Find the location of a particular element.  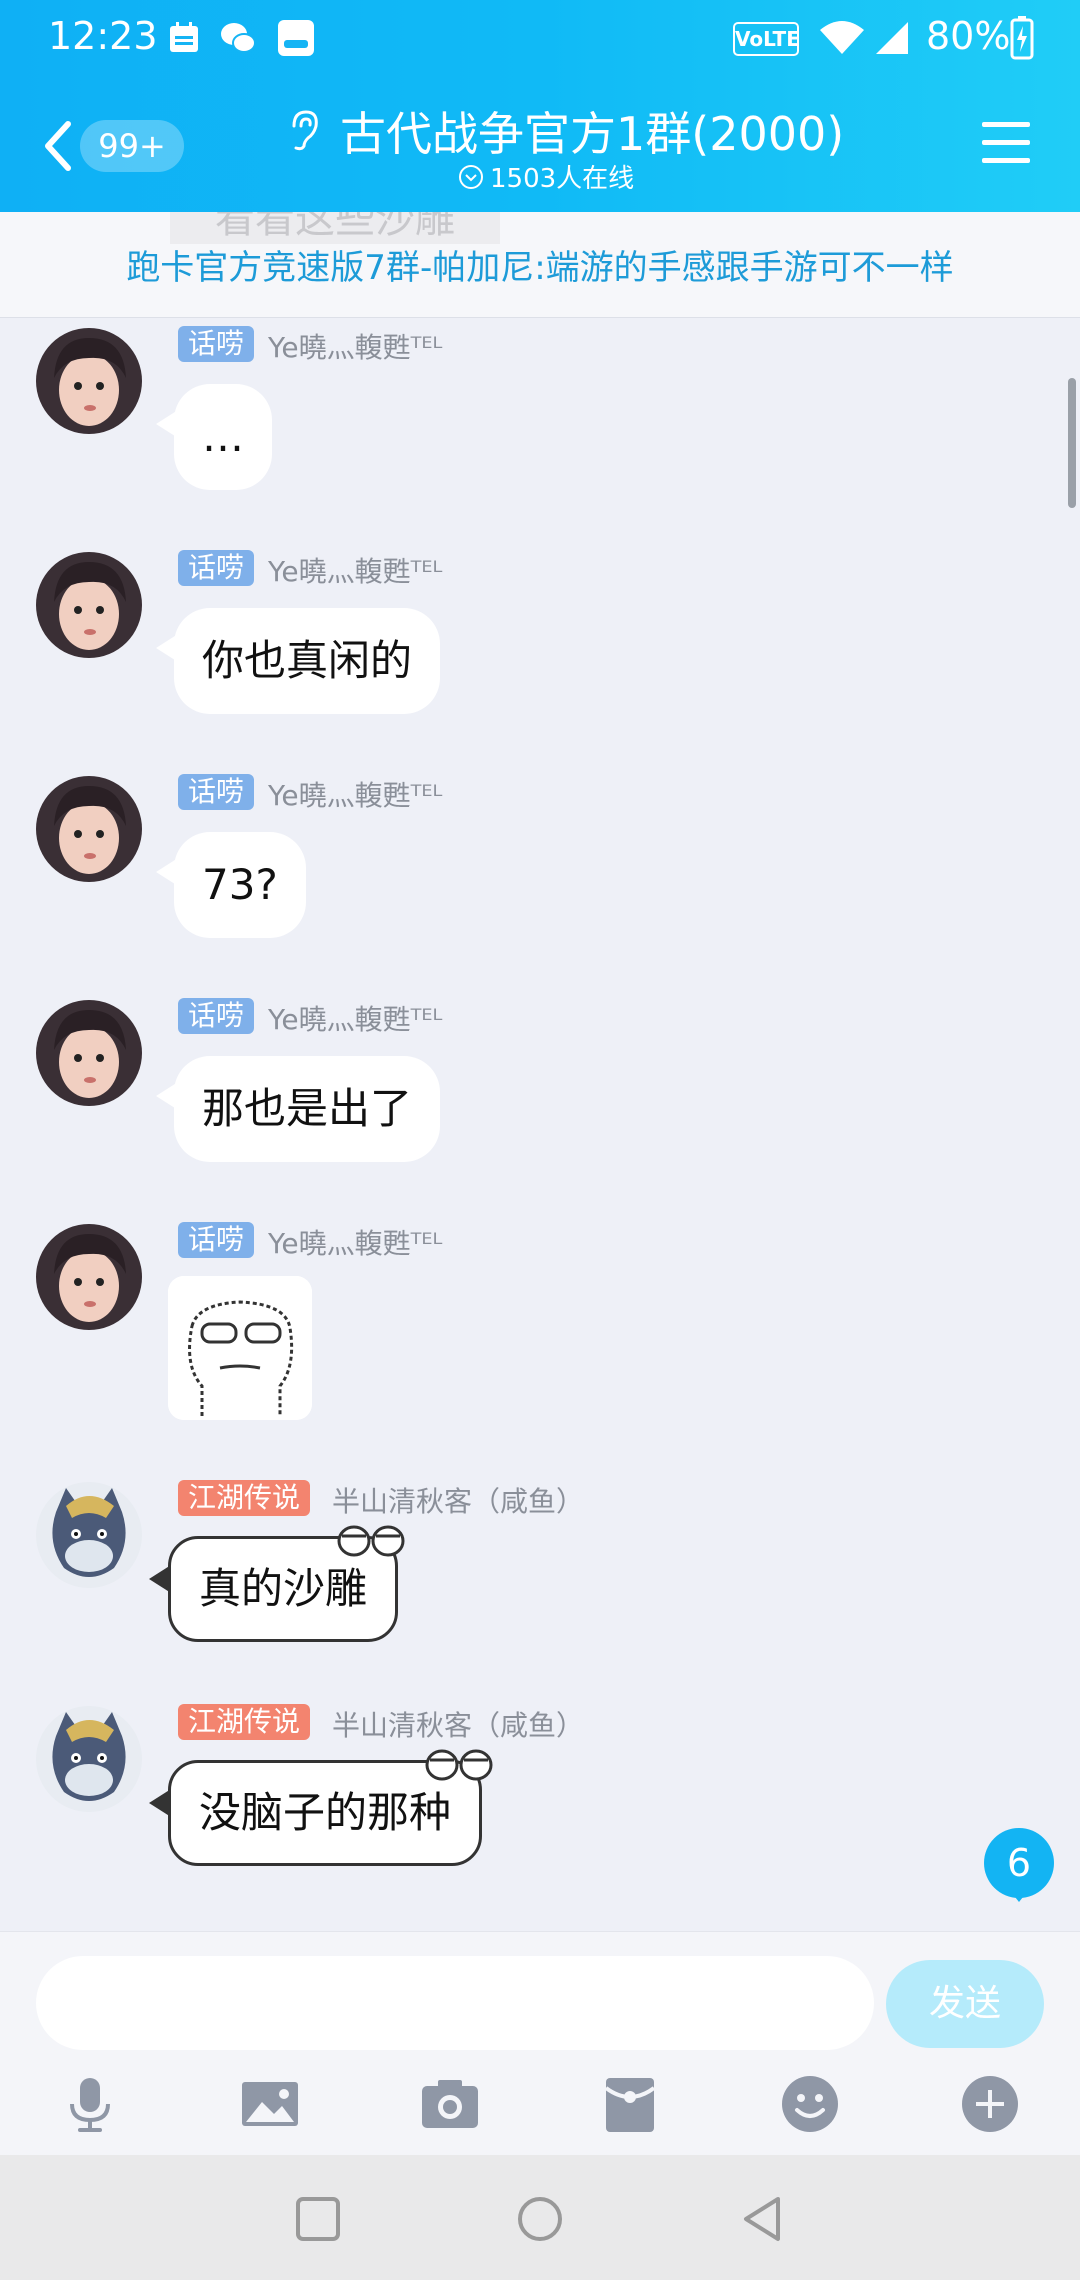

status-bar: 12:23 VoLTE 80% is located at coordinates (540, 40).